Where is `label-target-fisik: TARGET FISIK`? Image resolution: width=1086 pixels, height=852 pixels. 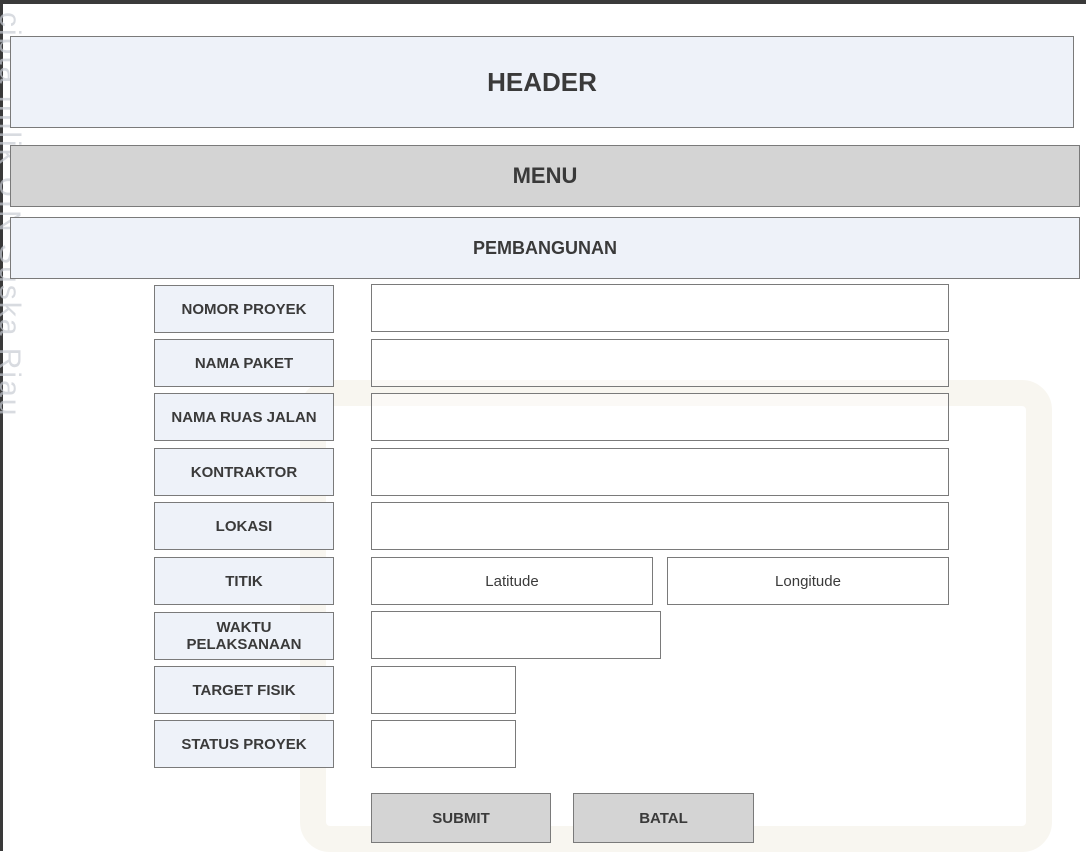 label-target-fisik: TARGET FISIK is located at coordinates (244, 690).